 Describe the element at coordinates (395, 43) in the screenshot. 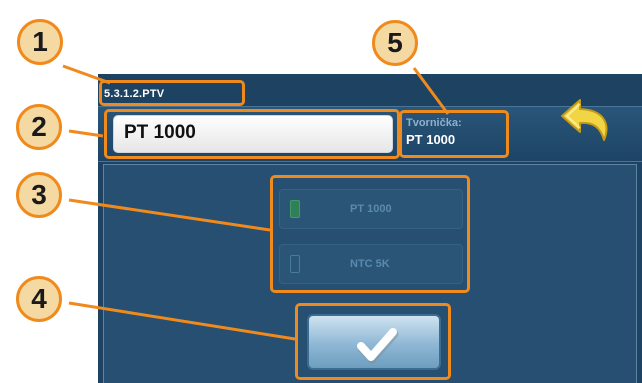

I see `callout-5: 5` at that location.